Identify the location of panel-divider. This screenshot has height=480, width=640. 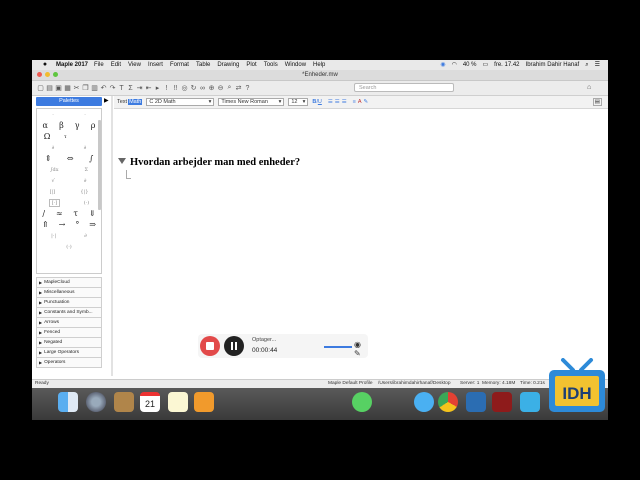
(112, 236).